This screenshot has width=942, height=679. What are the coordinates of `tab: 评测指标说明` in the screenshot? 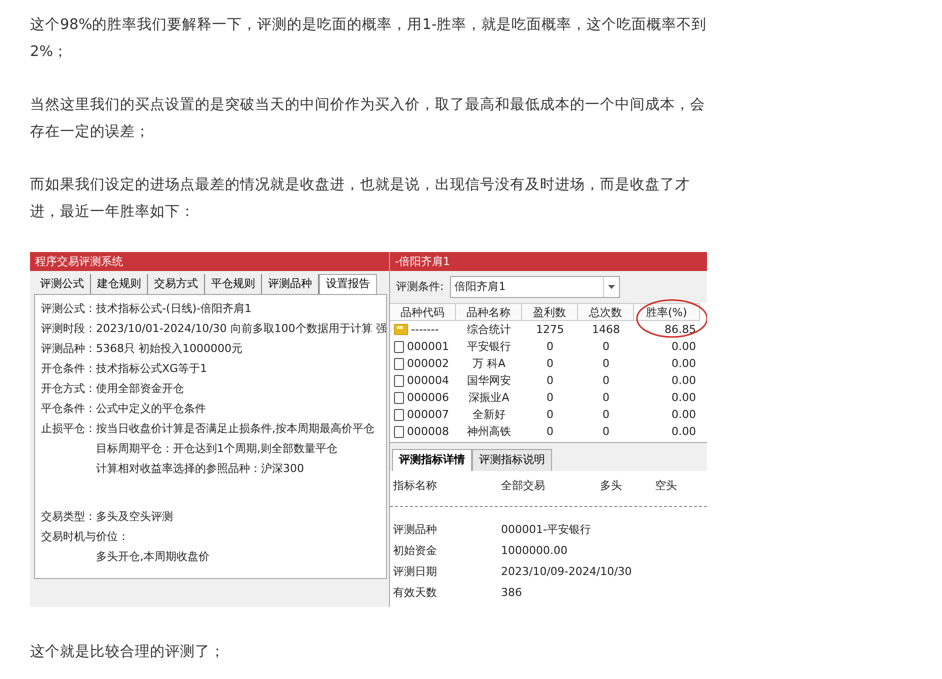 It's located at (512, 459).